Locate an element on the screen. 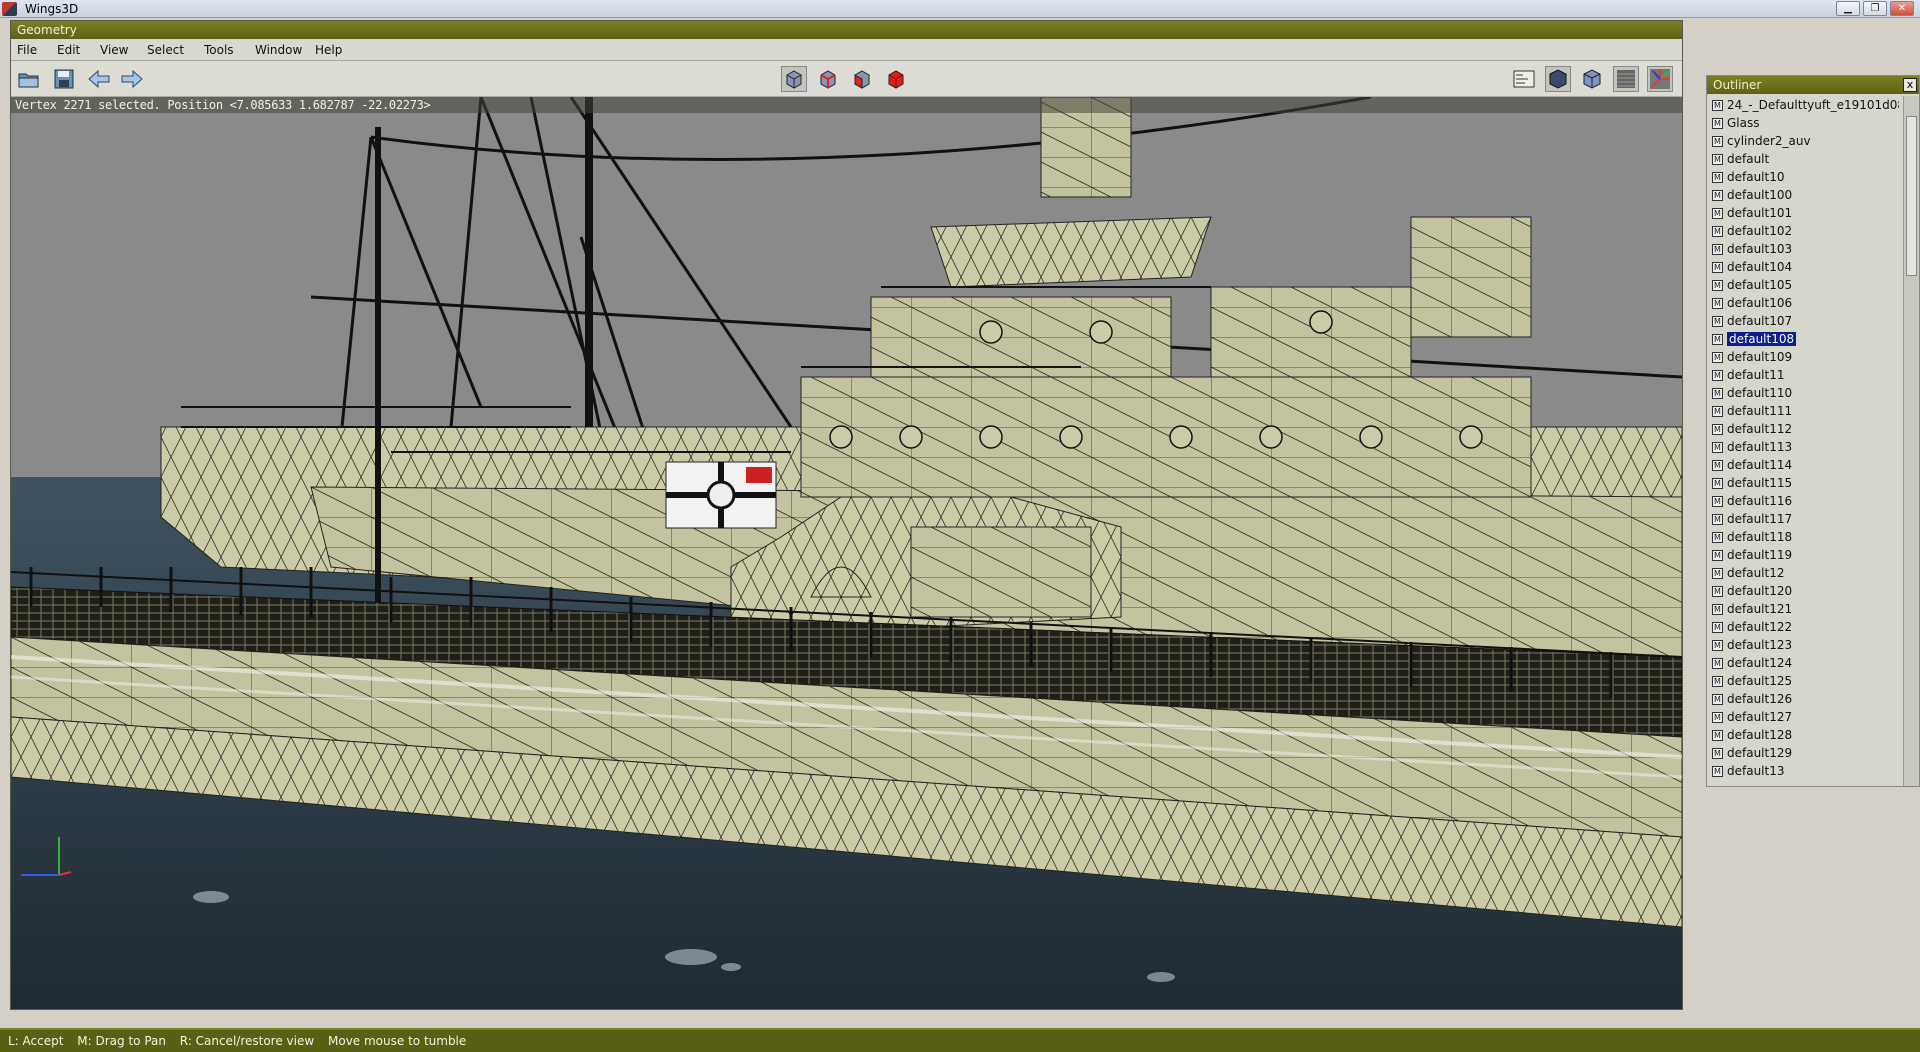 Image resolution: width=1920 pixels, height=1052 pixels. outliner-item: Mdefault109 is located at coordinates (1804, 357).